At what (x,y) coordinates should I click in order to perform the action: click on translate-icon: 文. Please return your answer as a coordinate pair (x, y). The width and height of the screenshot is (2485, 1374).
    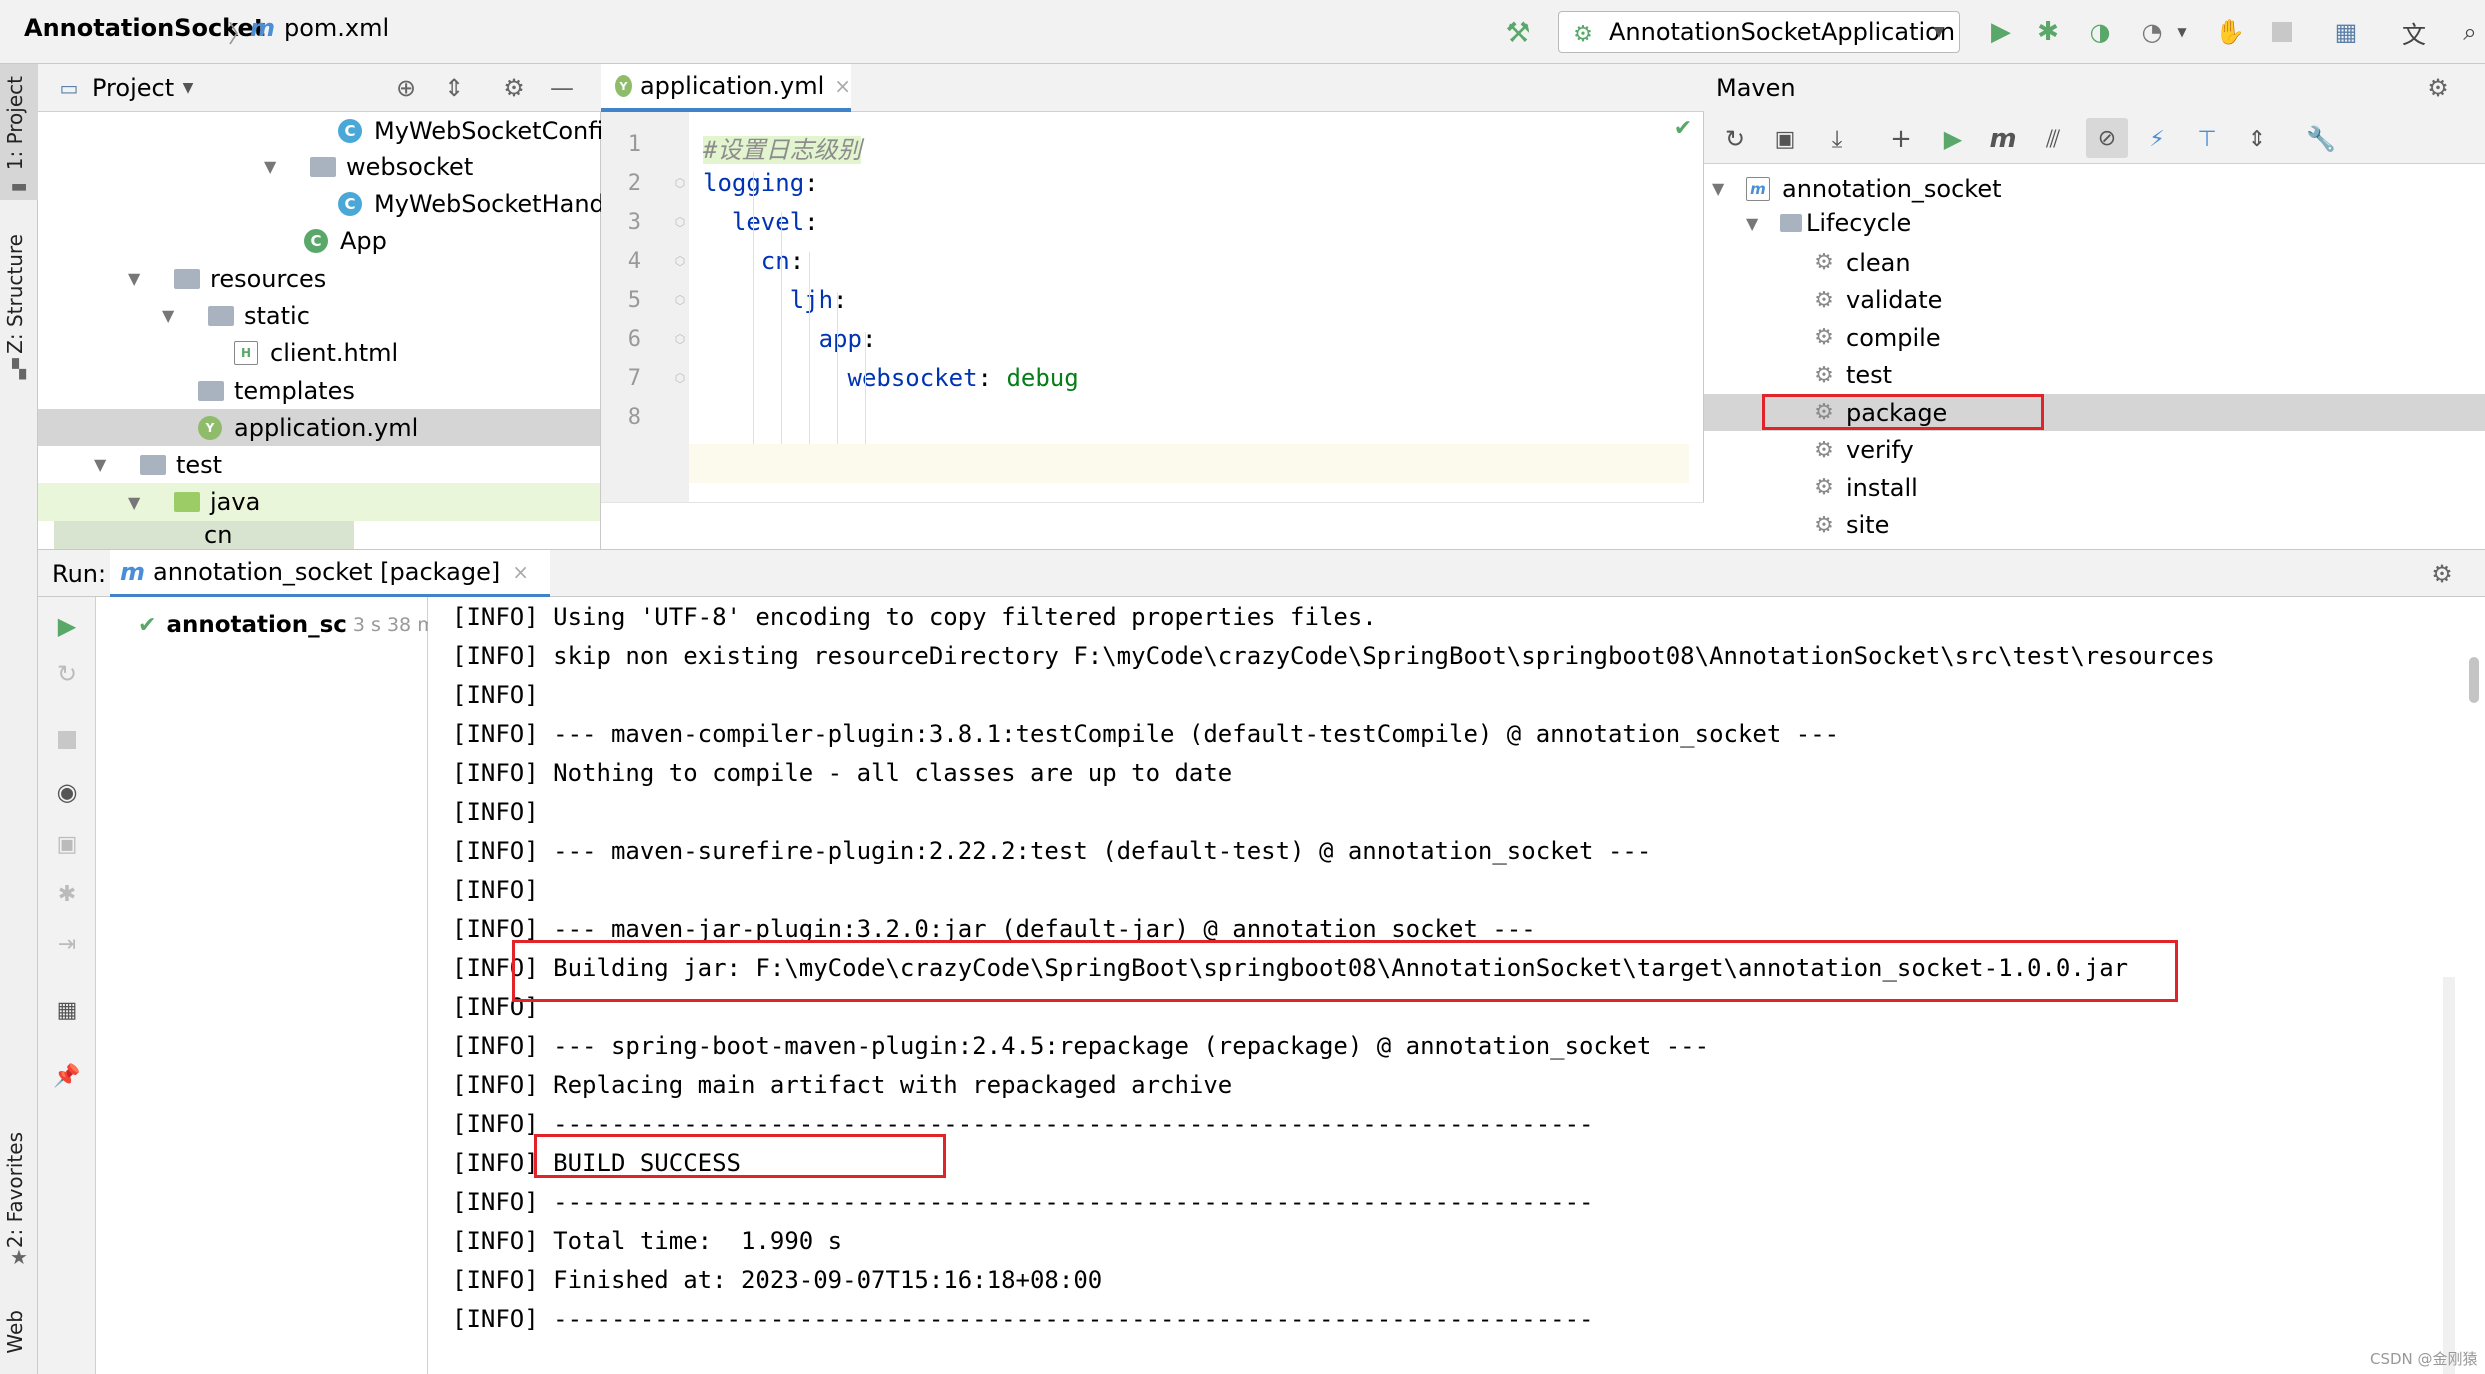
    Looking at the image, I should click on (2414, 32).